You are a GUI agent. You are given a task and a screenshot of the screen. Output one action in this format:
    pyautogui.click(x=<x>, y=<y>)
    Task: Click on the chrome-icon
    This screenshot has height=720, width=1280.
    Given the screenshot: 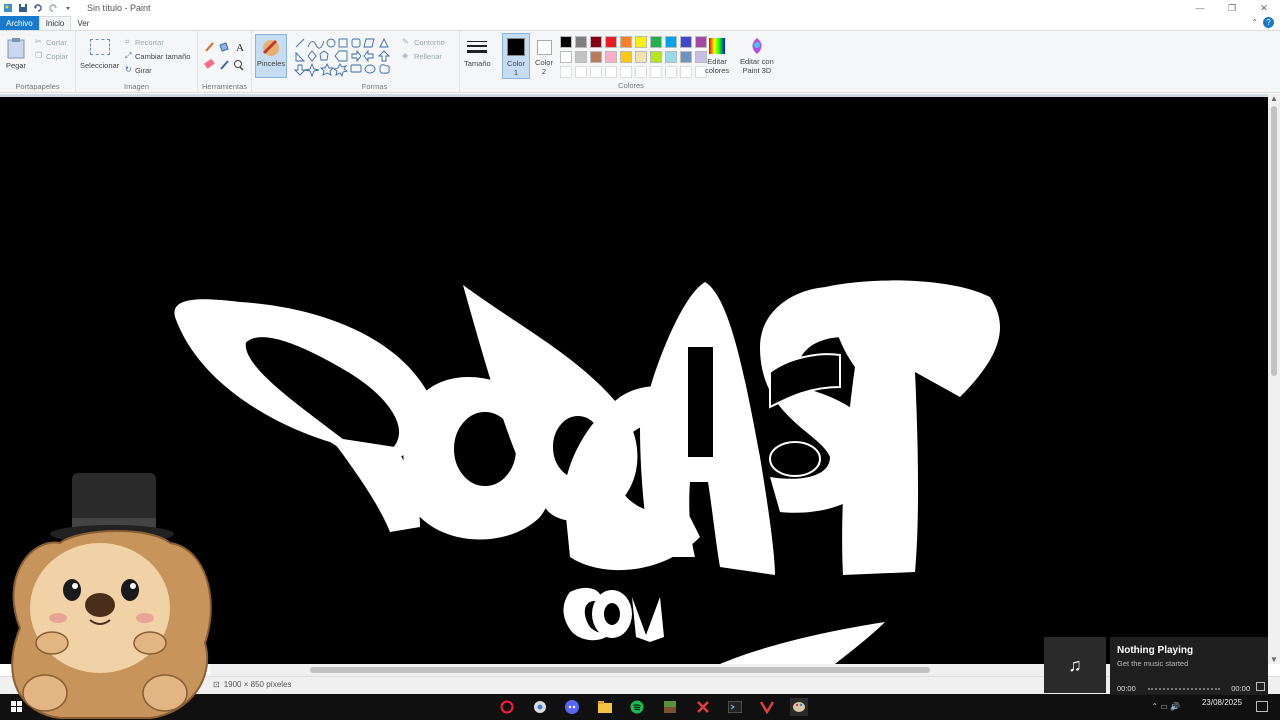 What is the action you would take?
    pyautogui.click(x=540, y=707)
    